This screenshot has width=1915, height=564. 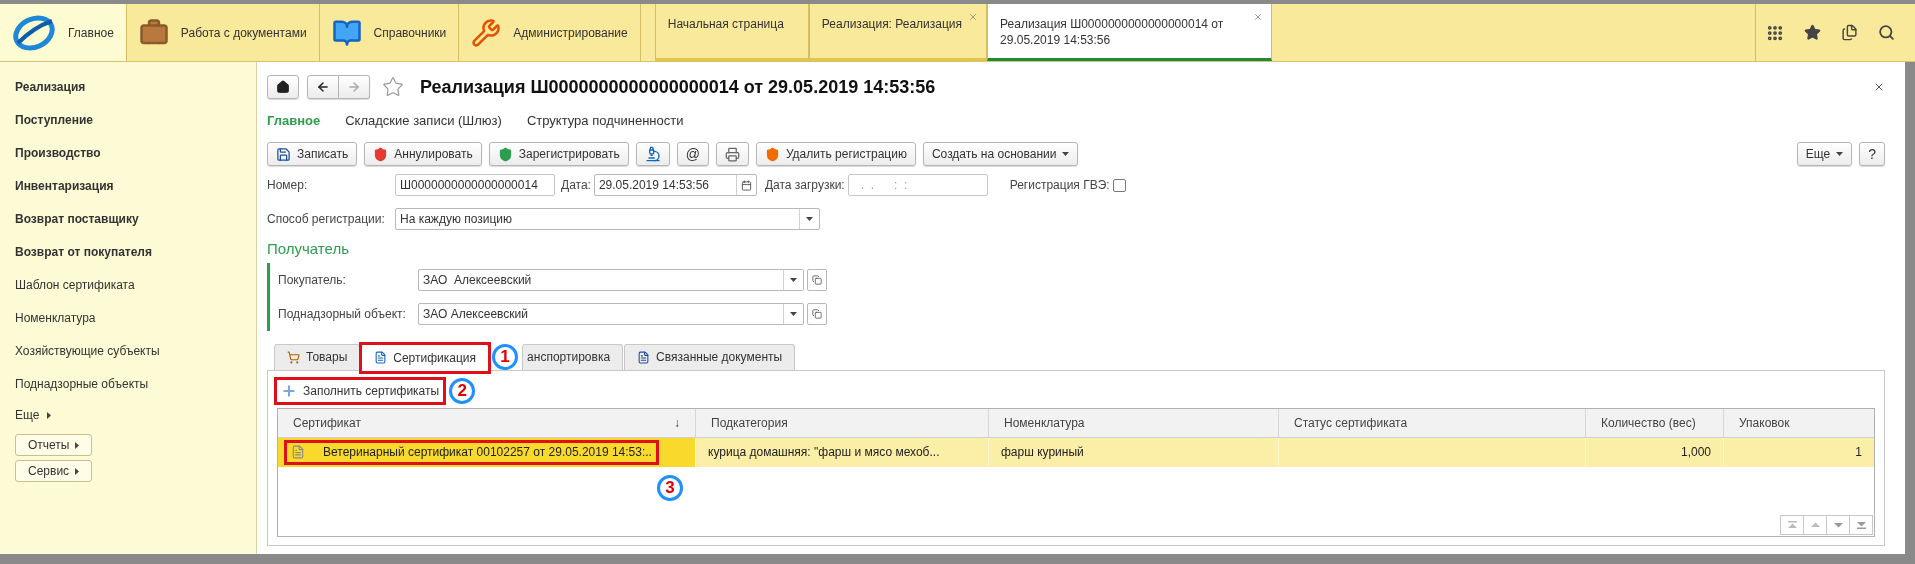 What do you see at coordinates (1119, 185) in the screenshot?
I see `checkbox` at bounding box center [1119, 185].